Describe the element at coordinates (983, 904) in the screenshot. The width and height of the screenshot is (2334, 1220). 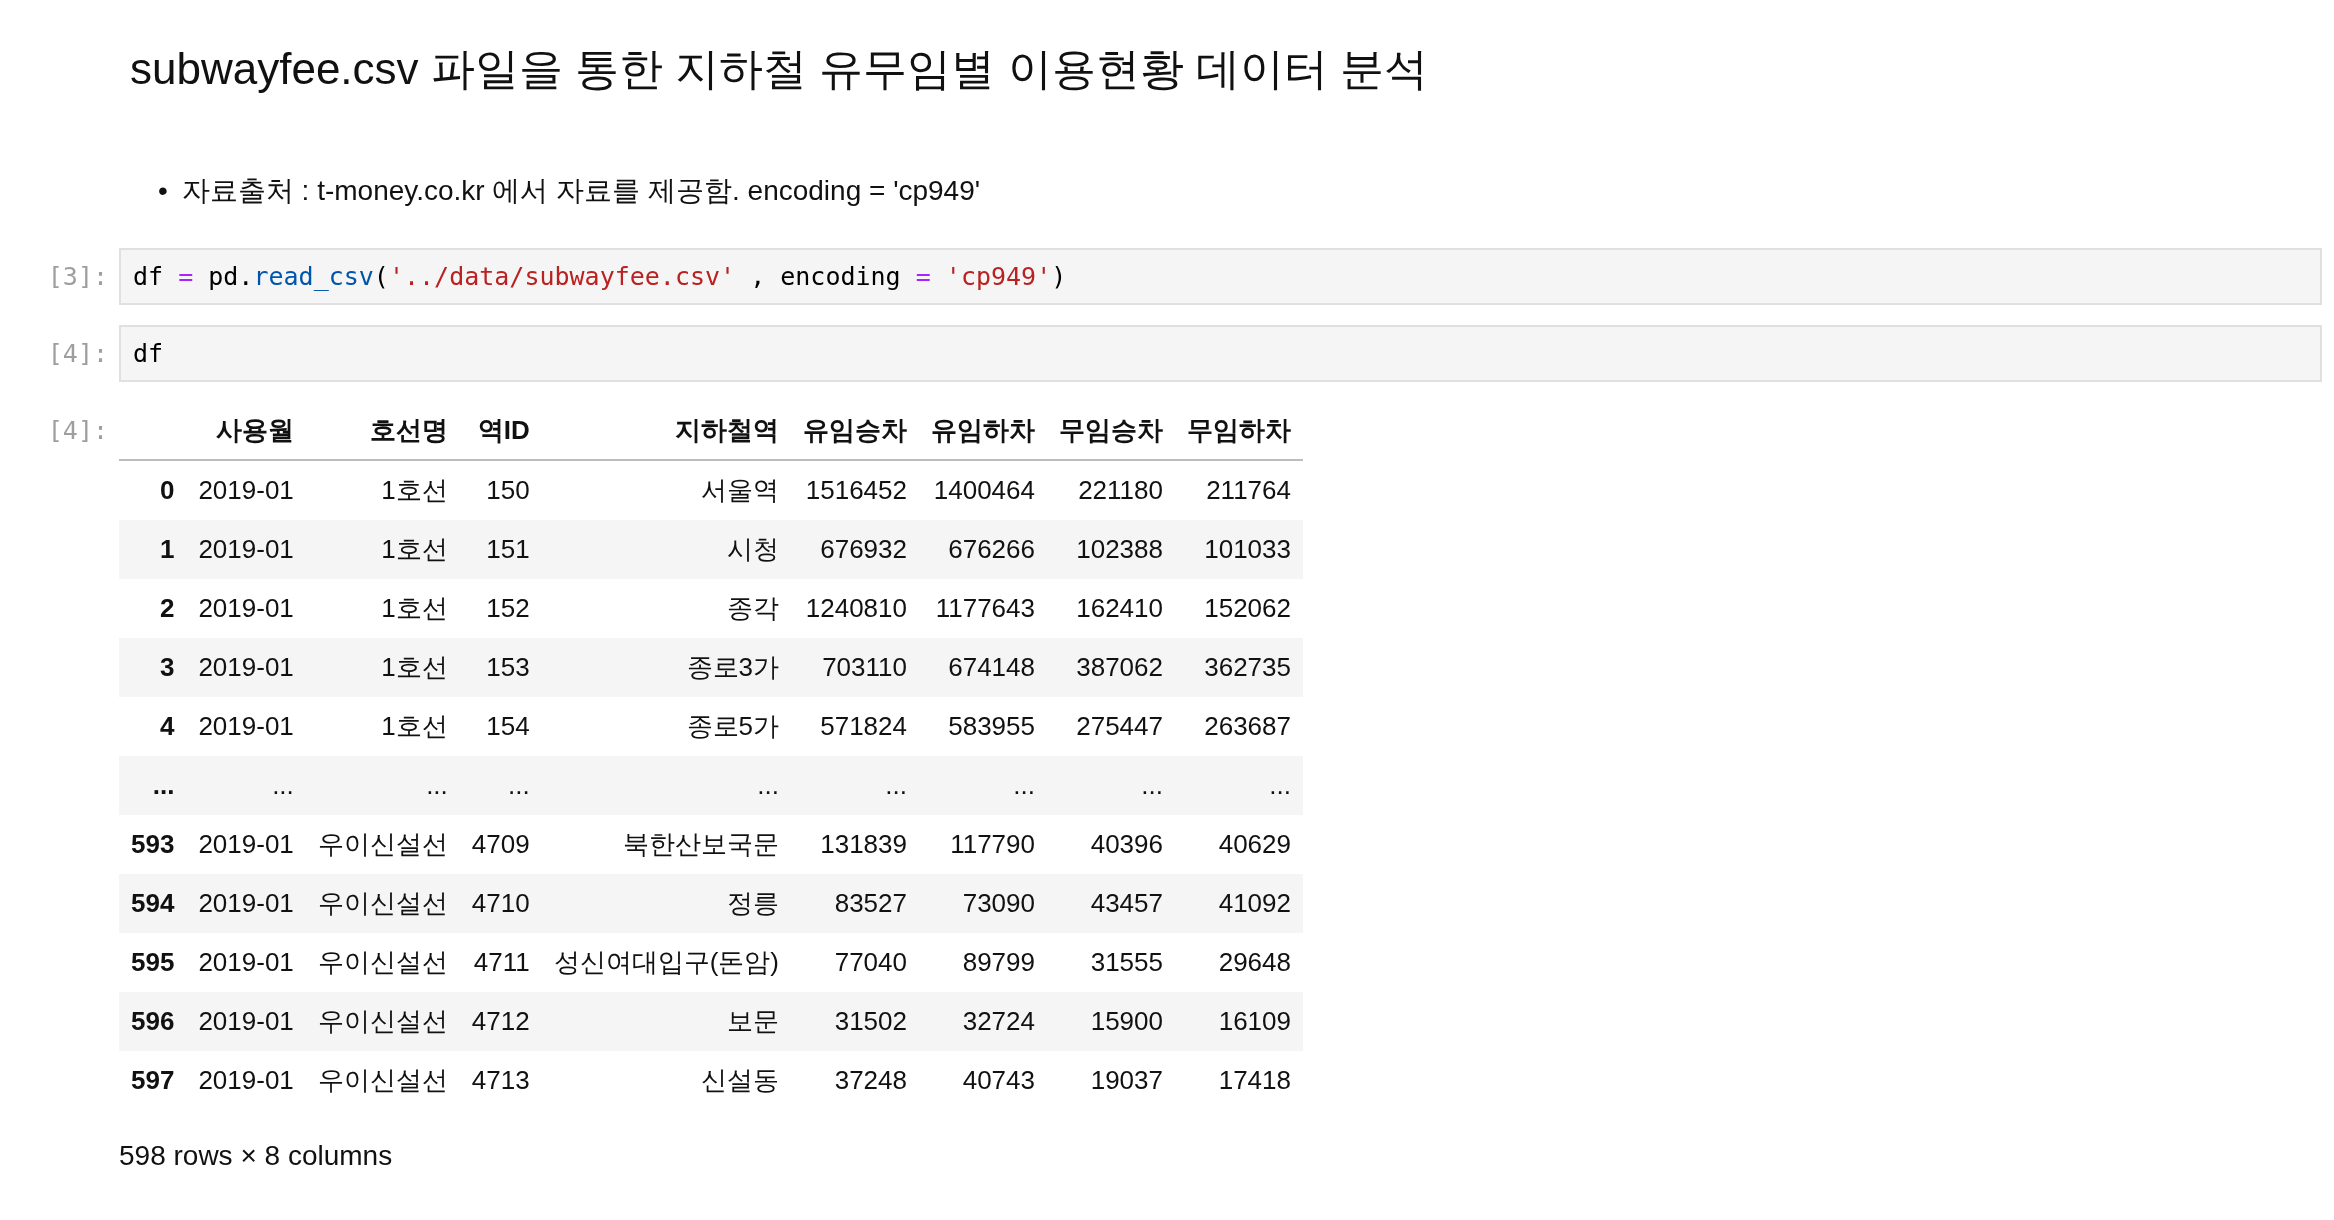
I see `table-cell: 73090` at that location.